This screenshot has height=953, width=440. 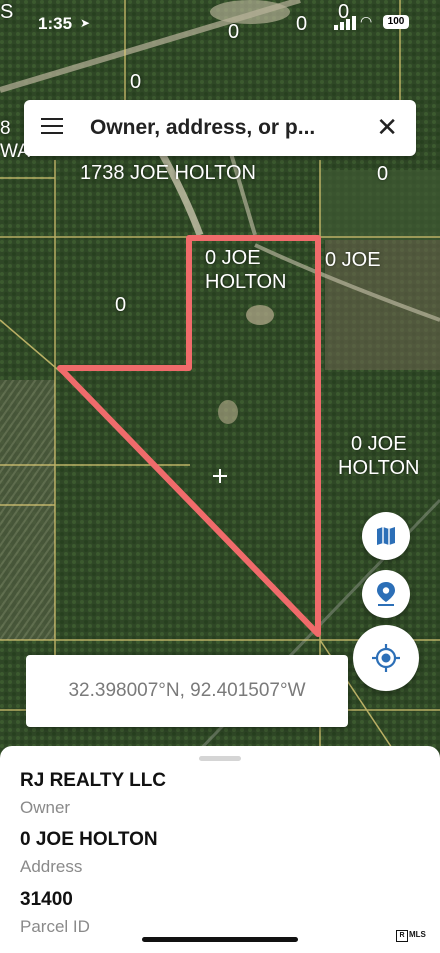 I want to click on map-layers-icon, so click(x=386, y=536).